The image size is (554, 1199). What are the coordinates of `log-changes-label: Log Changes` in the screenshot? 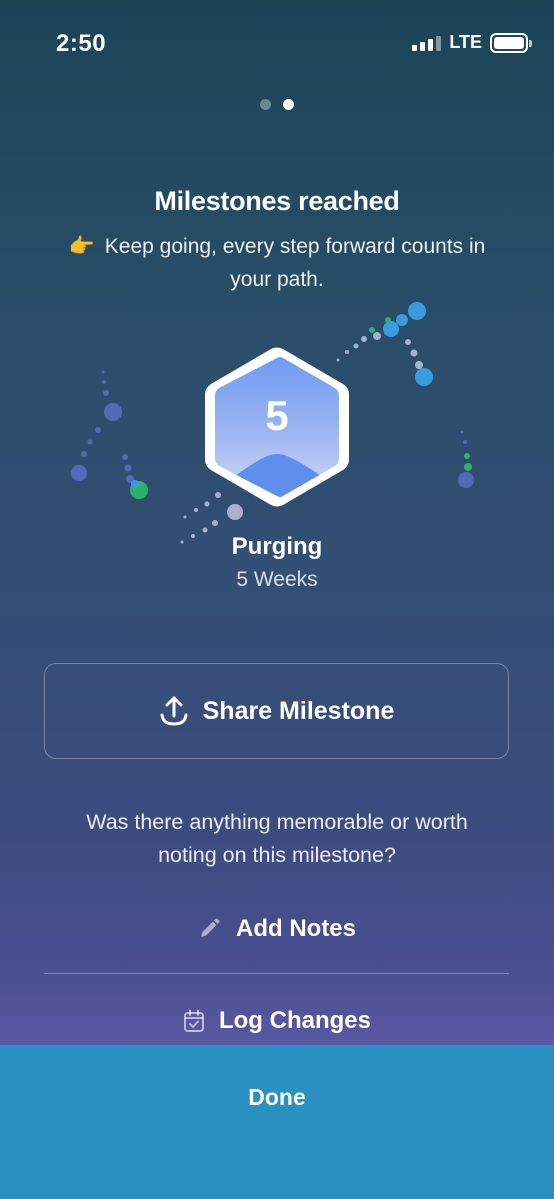 It's located at (294, 1020).